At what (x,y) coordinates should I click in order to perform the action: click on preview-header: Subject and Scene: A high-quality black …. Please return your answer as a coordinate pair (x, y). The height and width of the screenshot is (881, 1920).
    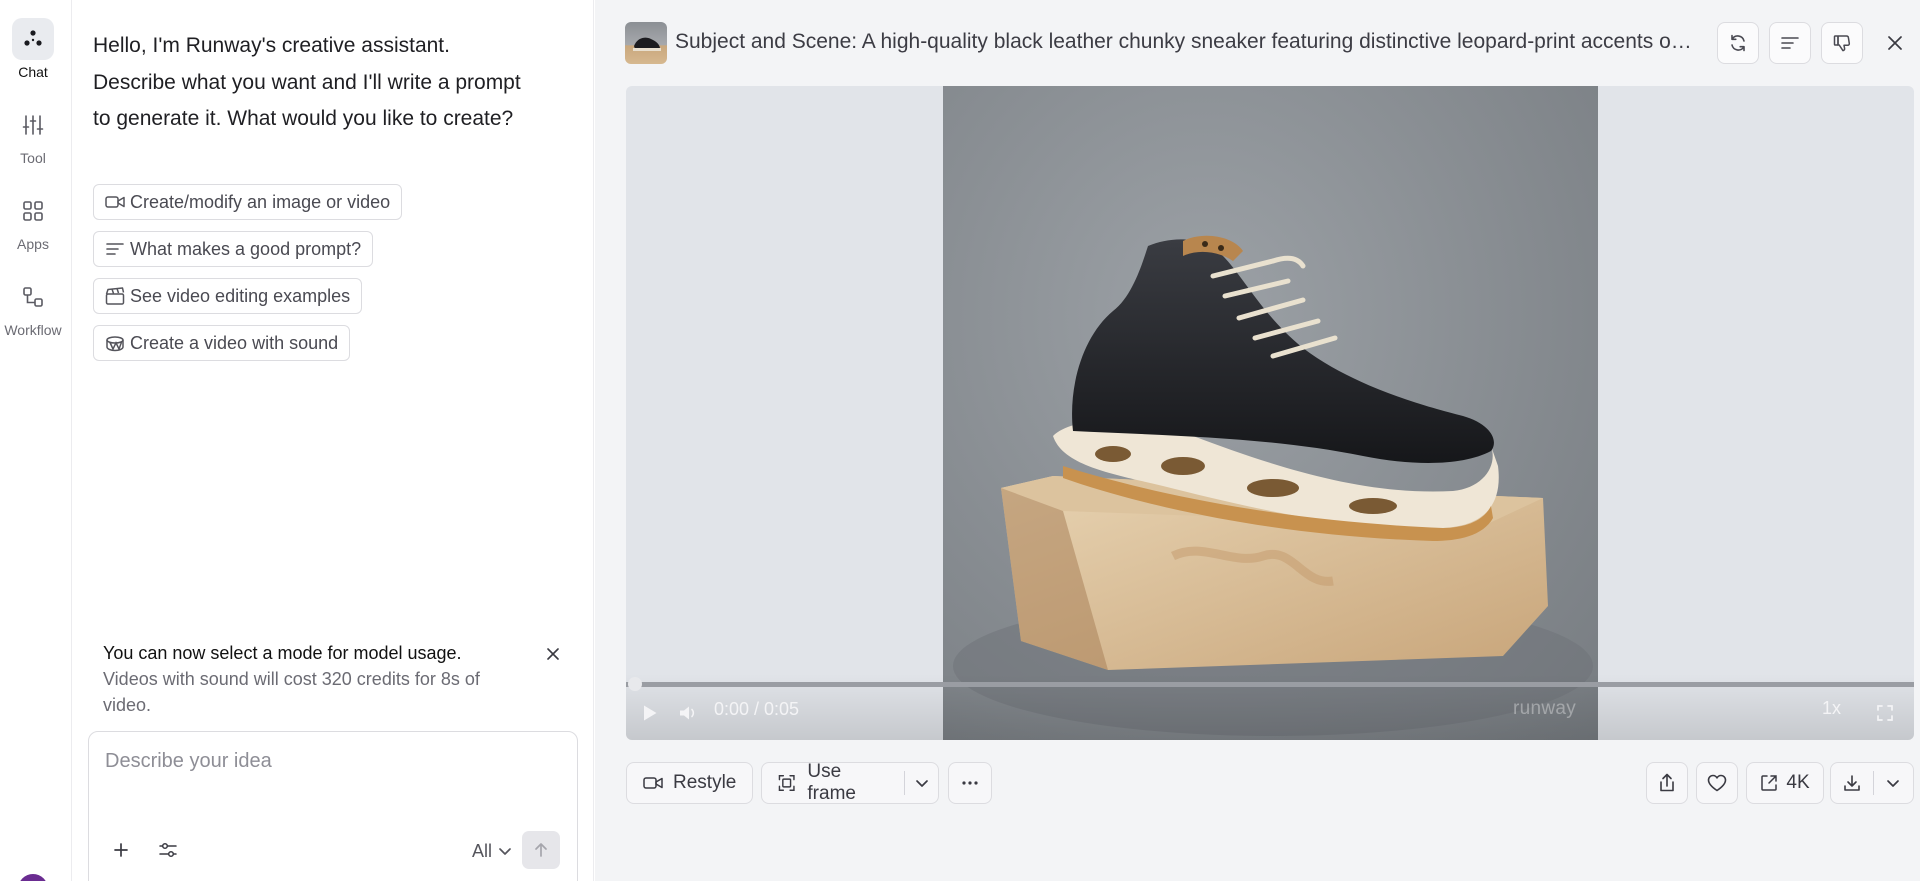
    Looking at the image, I should click on (1257, 43).